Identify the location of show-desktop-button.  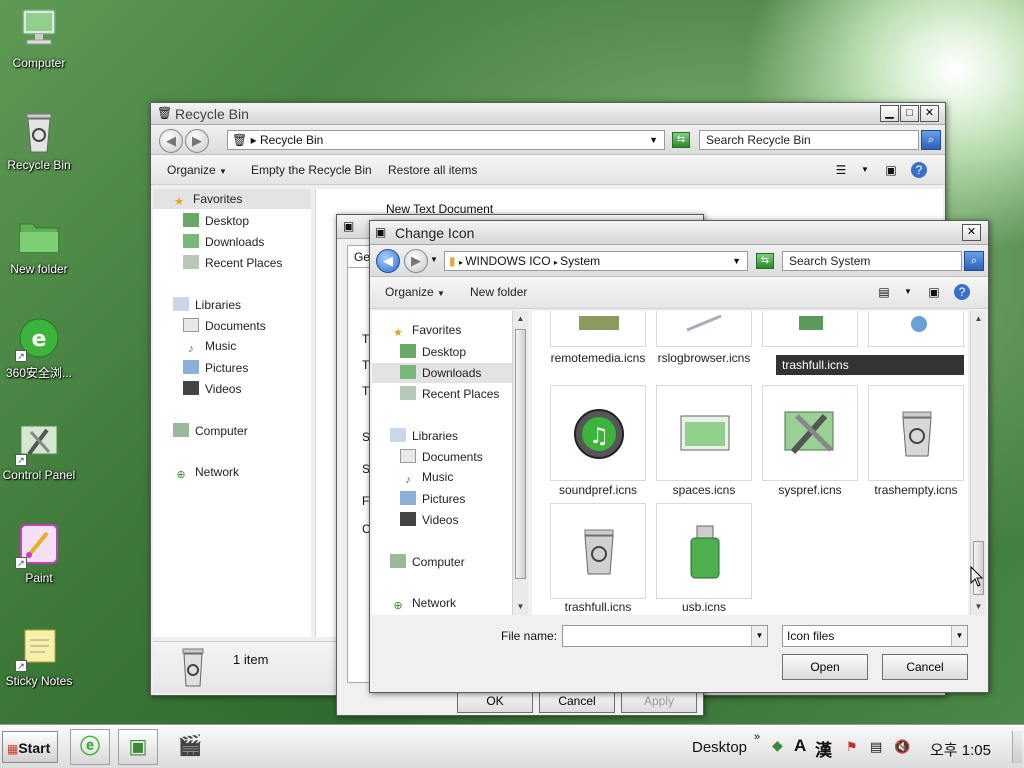
(1017, 747).